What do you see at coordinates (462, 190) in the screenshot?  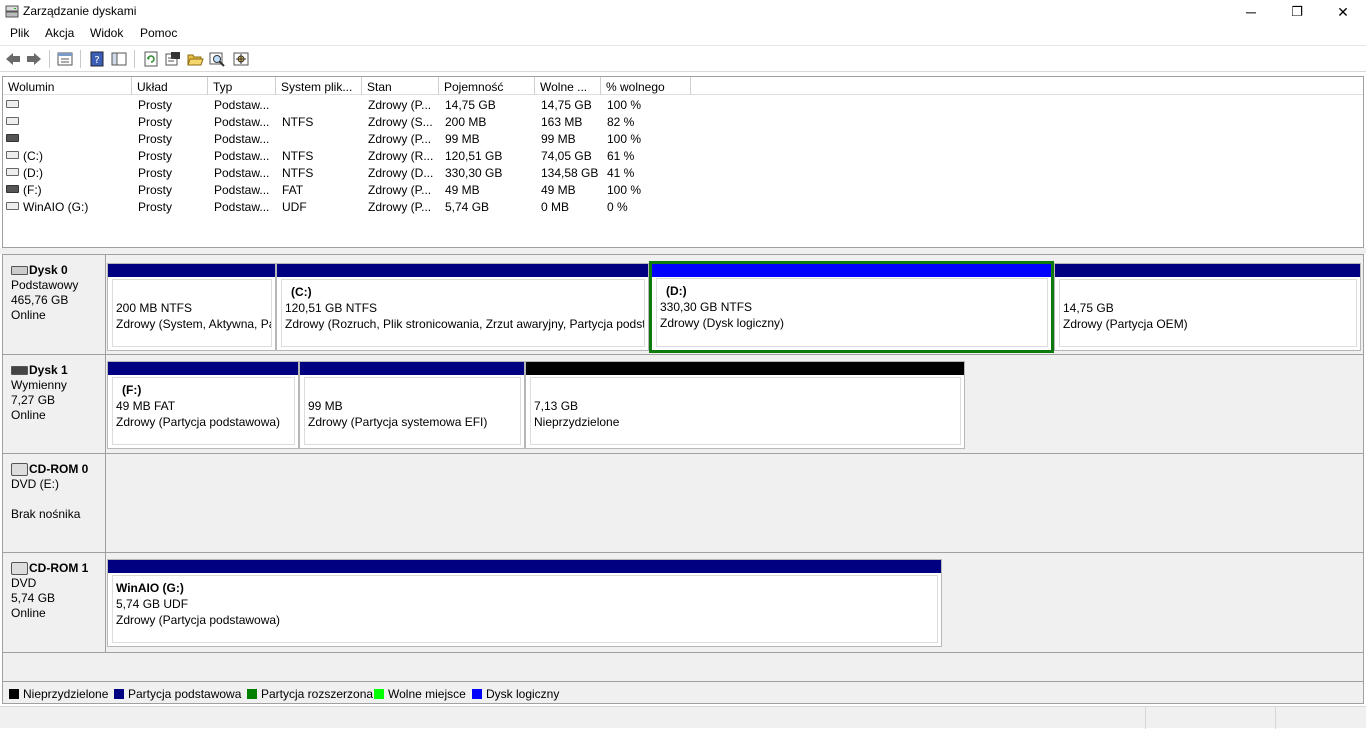 I see `volume-cell-capacity: 49 MB` at bounding box center [462, 190].